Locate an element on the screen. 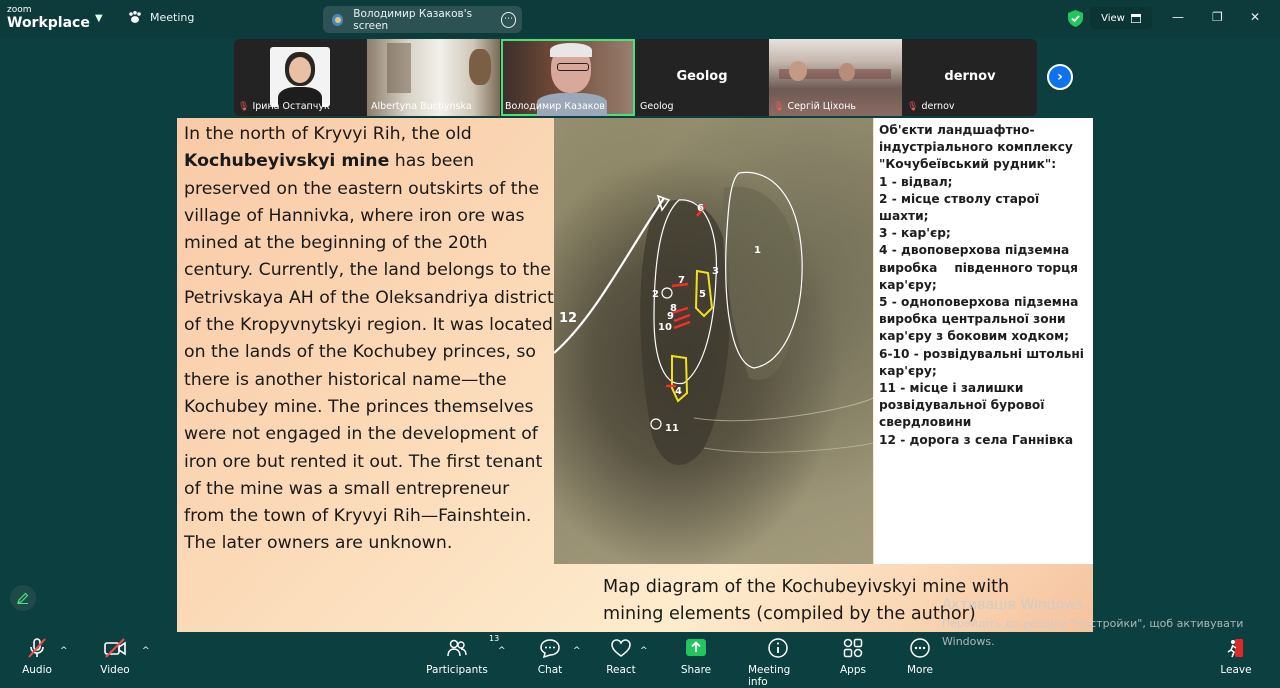 The image size is (1280, 688). next-page-button: › is located at coordinates (1060, 77).